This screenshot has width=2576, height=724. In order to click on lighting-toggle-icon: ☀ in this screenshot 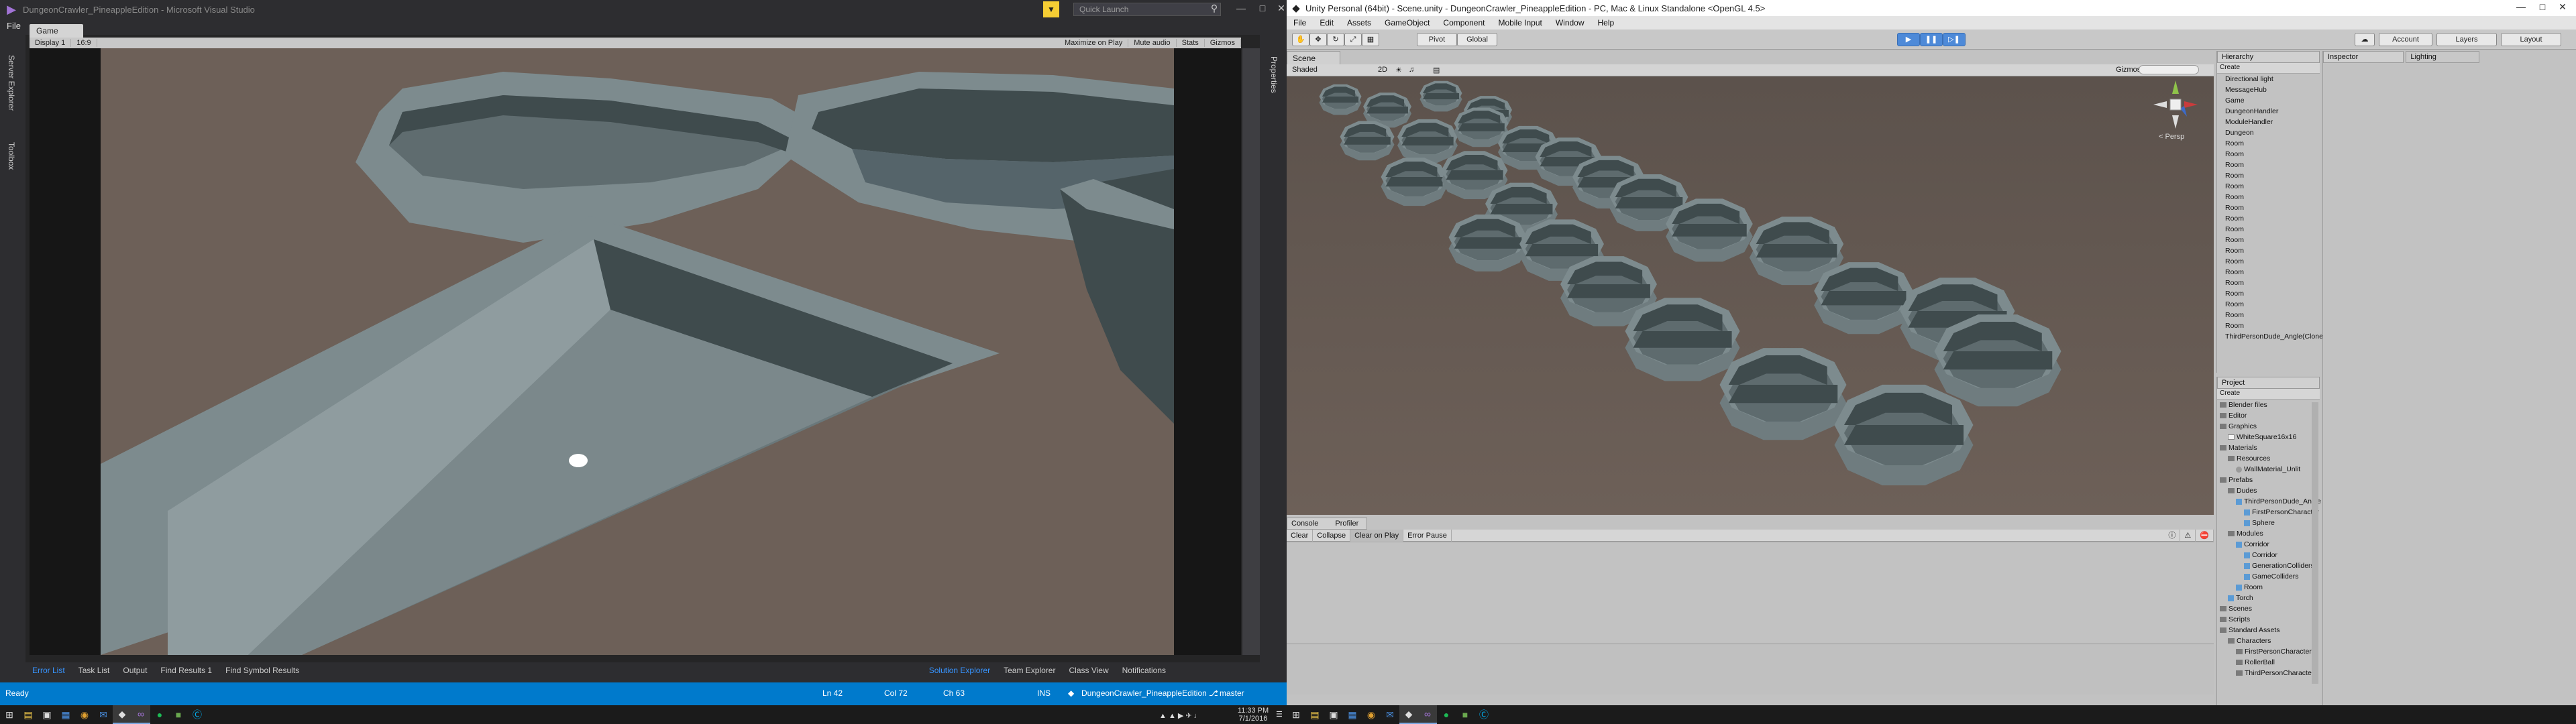, I will do `click(1398, 70)`.